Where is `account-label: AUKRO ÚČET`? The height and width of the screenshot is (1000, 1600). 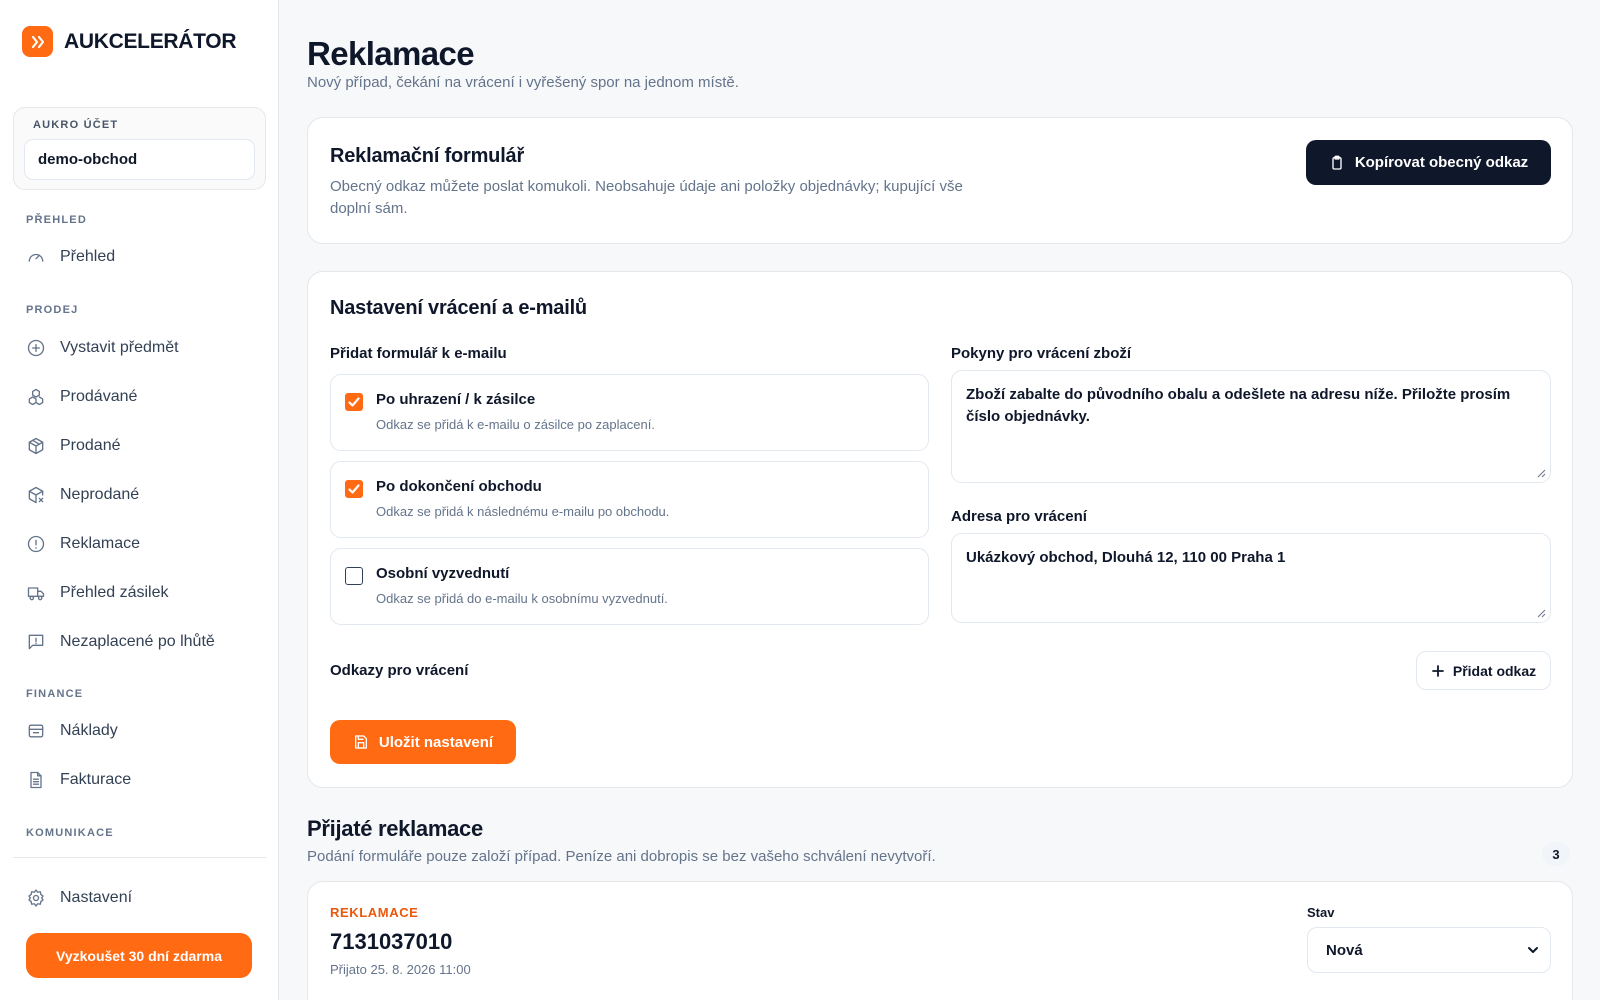 account-label: AUKRO ÚČET is located at coordinates (76, 125).